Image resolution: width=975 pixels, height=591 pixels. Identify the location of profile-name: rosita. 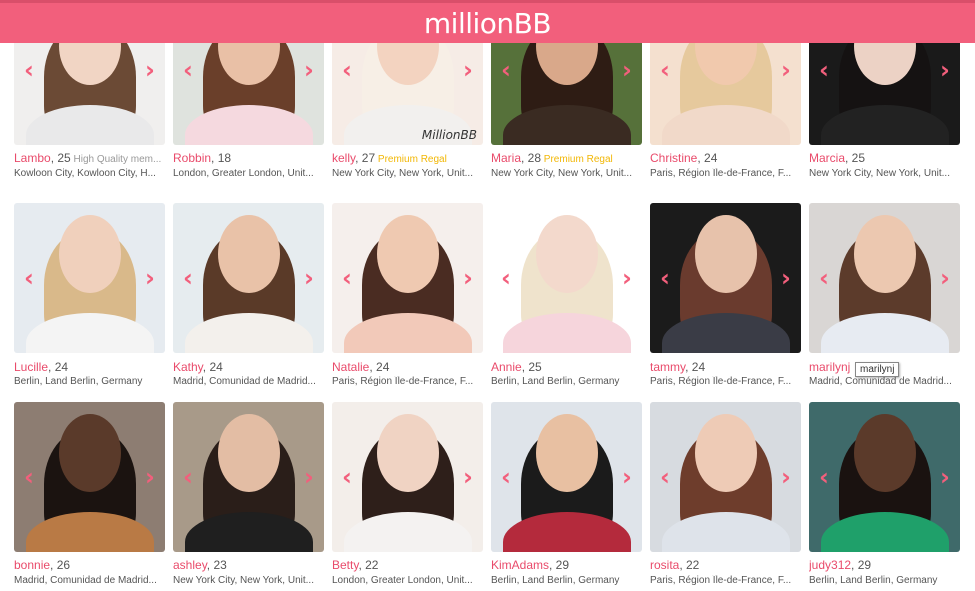
(664, 565).